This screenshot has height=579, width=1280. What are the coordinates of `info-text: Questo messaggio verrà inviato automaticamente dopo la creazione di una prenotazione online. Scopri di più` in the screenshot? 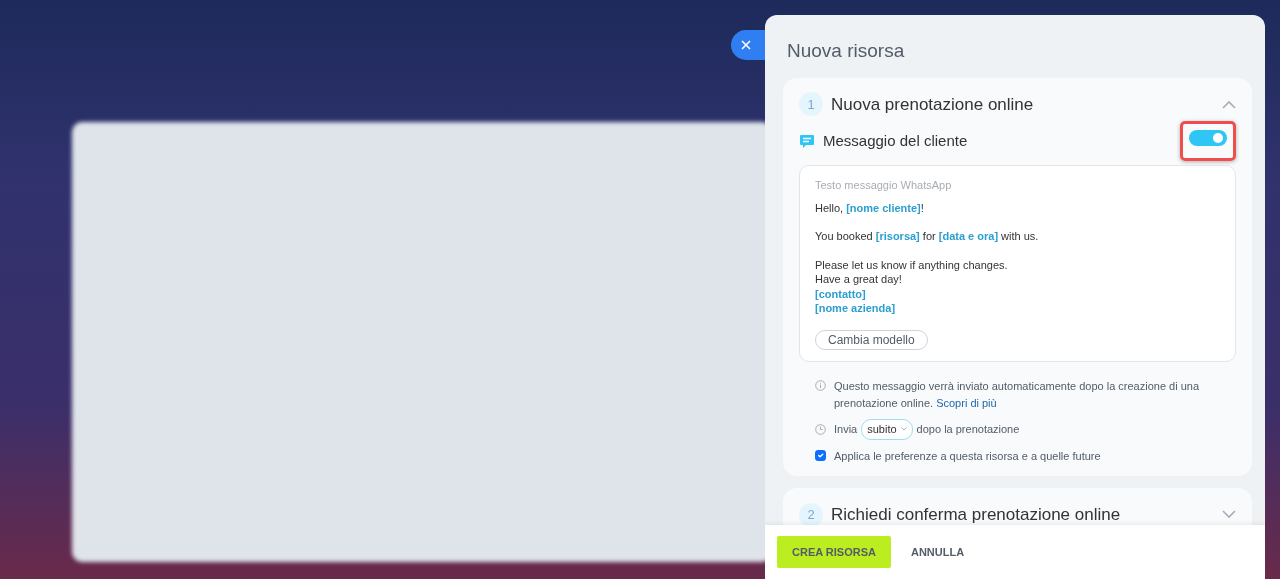 It's located at (1017, 395).